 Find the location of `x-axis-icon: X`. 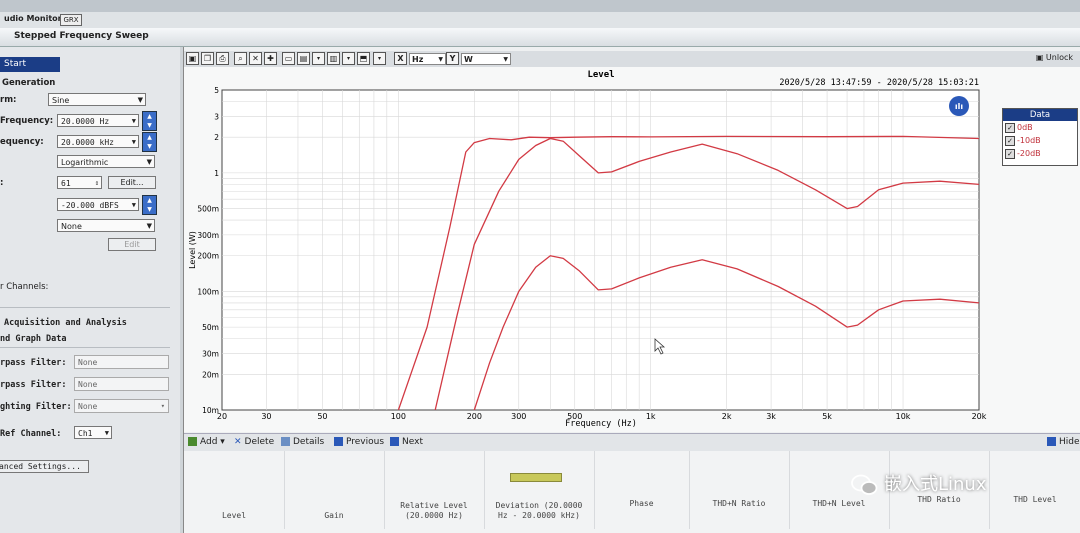

x-axis-icon: X is located at coordinates (400, 58).